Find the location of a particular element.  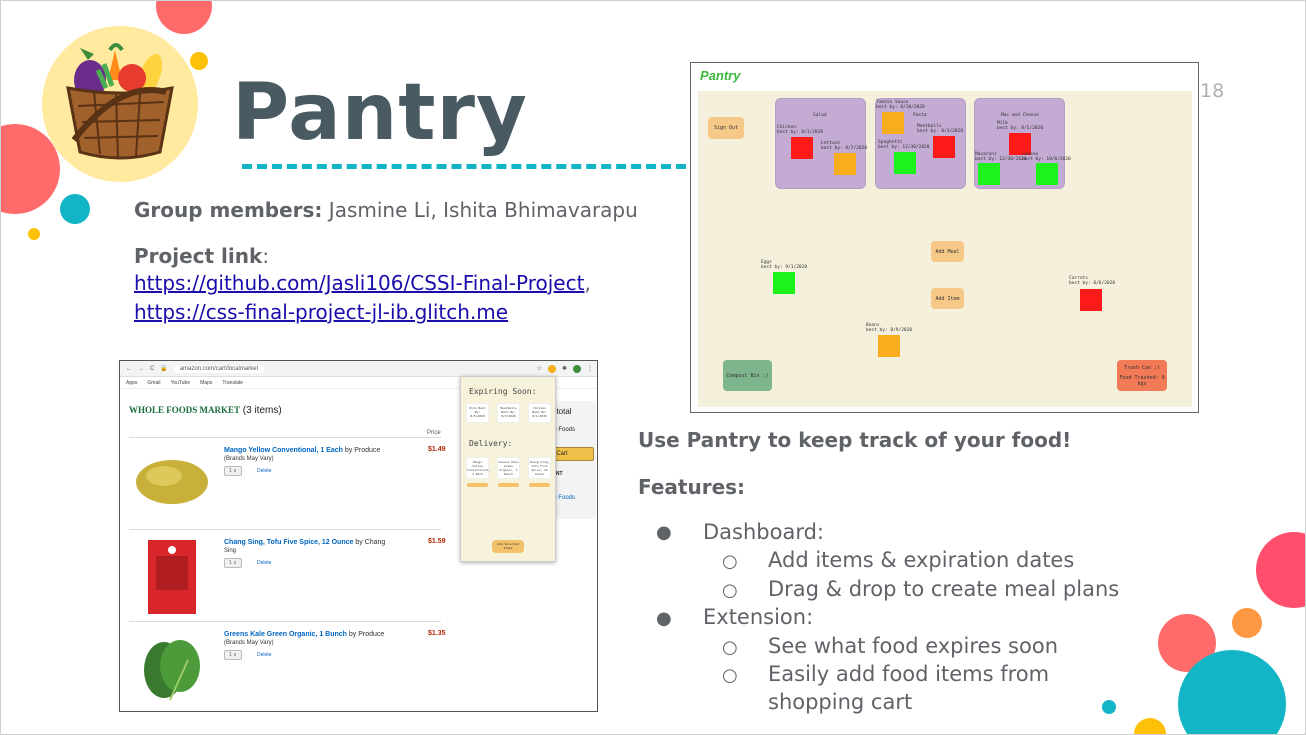

add-meal-button: Add Meal is located at coordinates (947, 251).